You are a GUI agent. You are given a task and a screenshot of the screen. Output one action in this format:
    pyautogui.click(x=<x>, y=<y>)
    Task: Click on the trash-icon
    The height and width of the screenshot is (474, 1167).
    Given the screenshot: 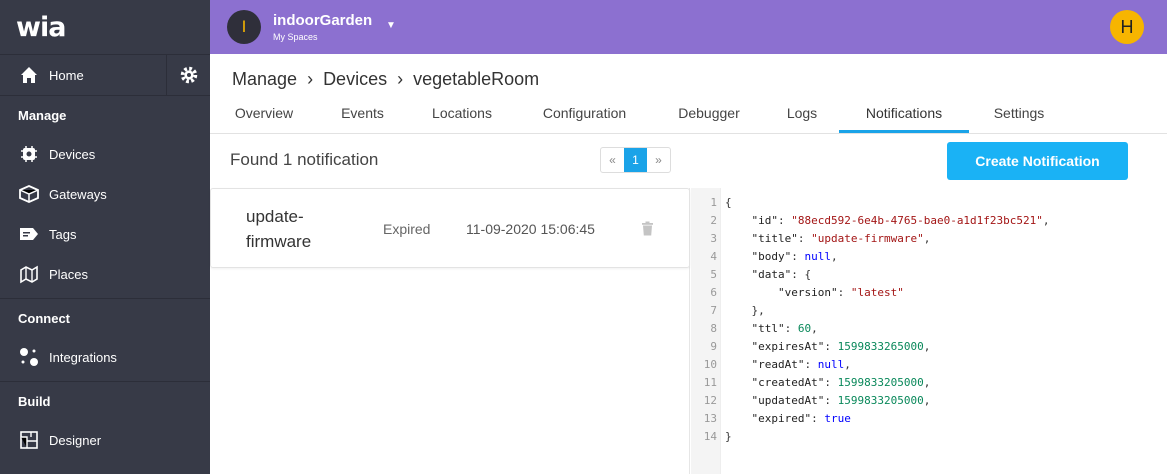 What is the action you would take?
    pyautogui.click(x=647, y=231)
    